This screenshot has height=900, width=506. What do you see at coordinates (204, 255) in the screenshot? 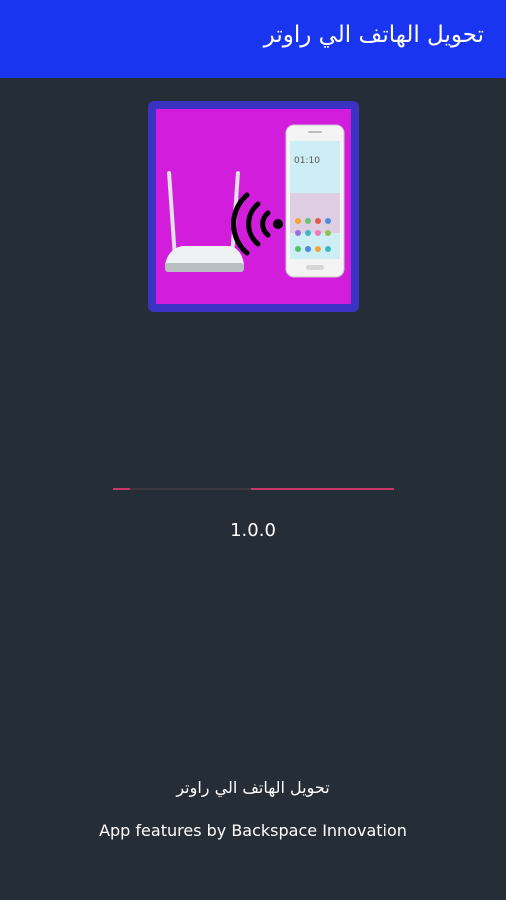
I see `router-body` at bounding box center [204, 255].